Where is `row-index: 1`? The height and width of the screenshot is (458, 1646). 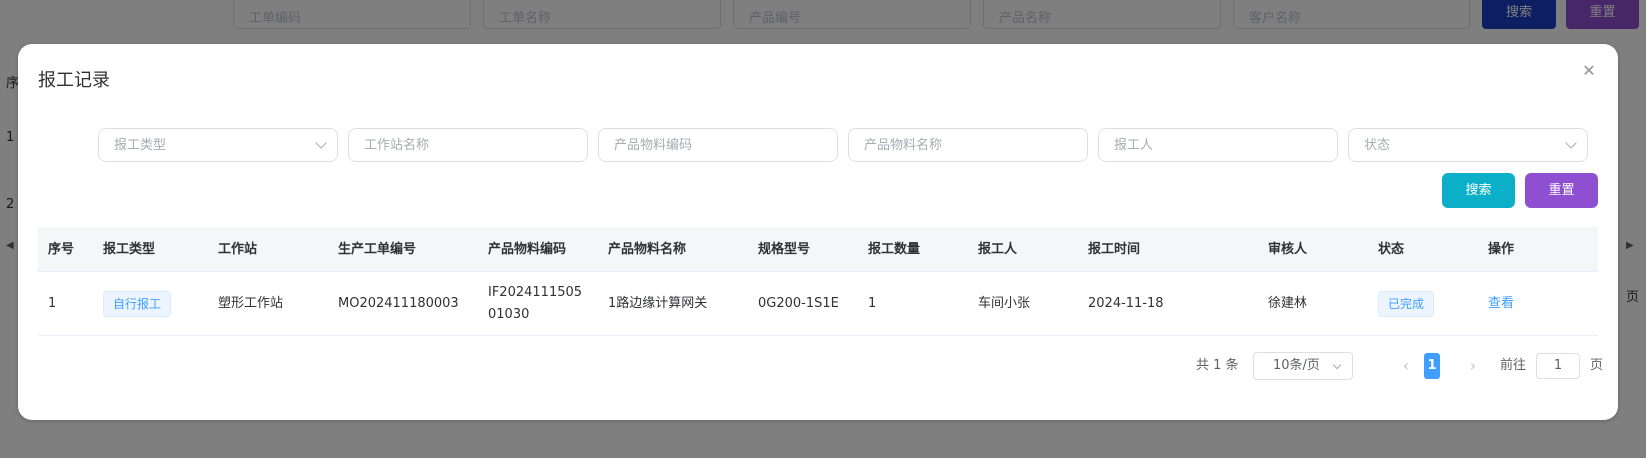
row-index: 1 is located at coordinates (52, 303).